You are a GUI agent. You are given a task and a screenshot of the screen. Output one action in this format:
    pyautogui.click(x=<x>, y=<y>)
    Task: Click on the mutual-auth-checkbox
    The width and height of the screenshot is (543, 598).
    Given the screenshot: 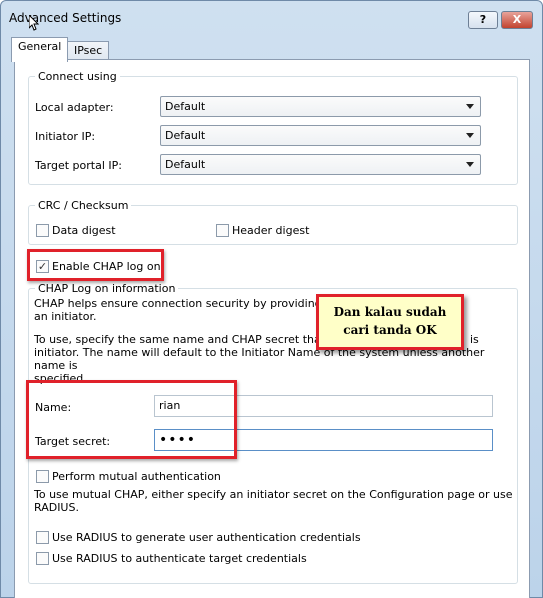 What is the action you would take?
    pyautogui.click(x=42, y=476)
    